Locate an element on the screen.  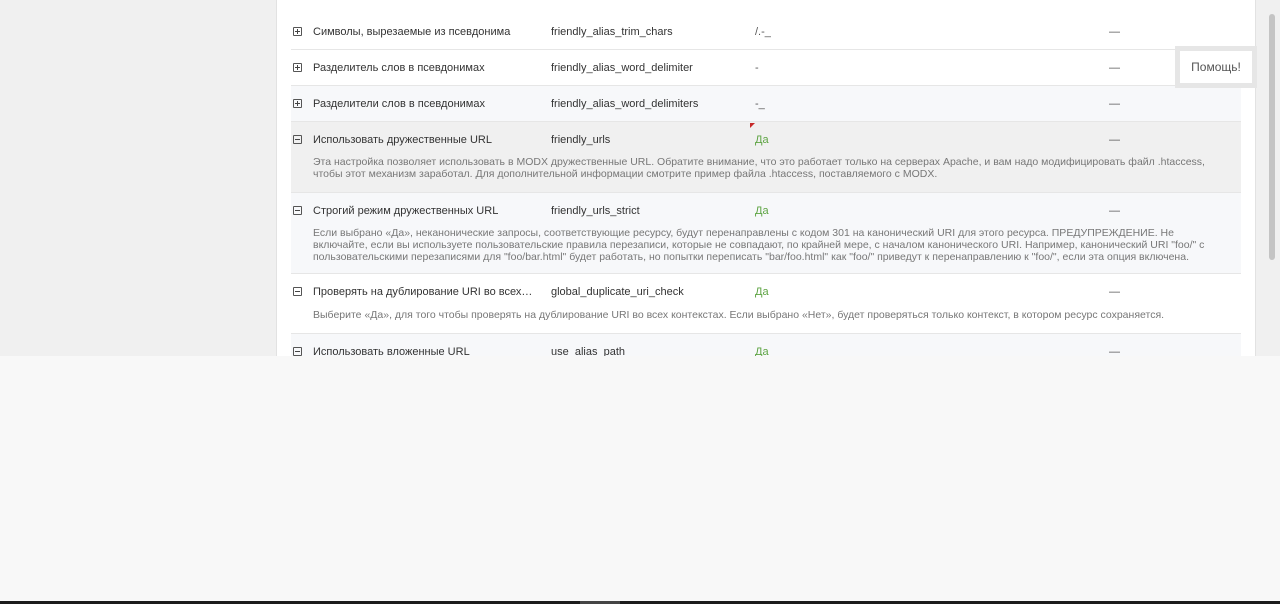
setting-key: friendly_alias_trim_chars is located at coordinates (612, 32).